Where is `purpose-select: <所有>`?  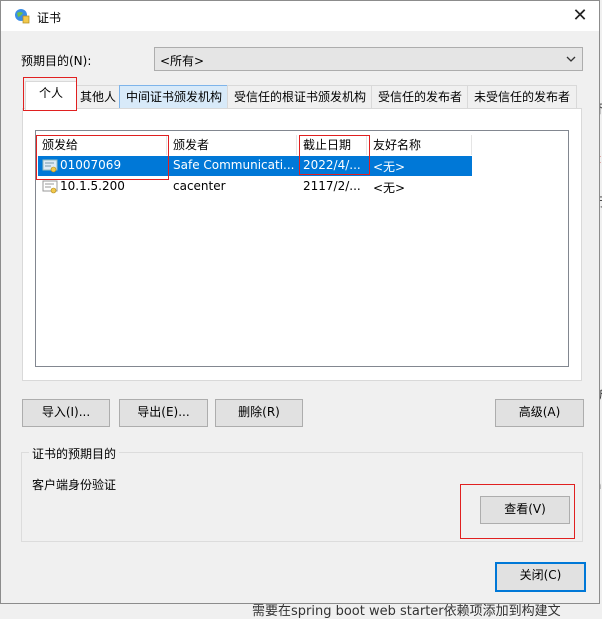 purpose-select: <所有> is located at coordinates (368, 59).